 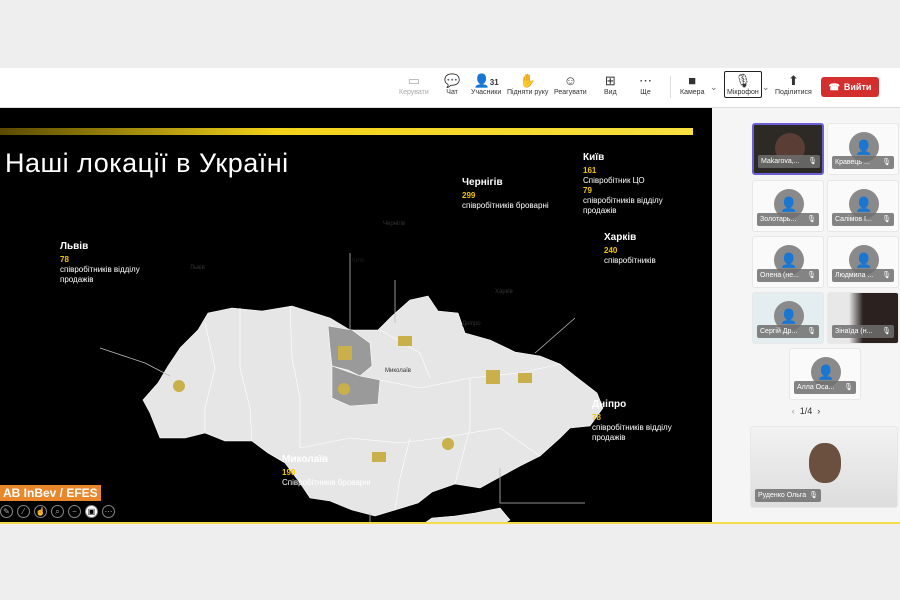 I want to click on city-info-dnipro: Дніпро 78 співробітників відділу продажів, so click(x=632, y=421).